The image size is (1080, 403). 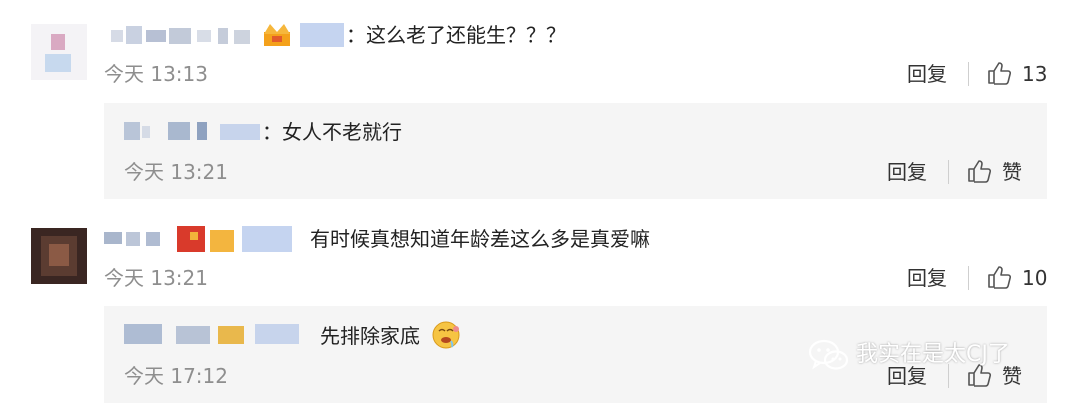 I want to click on reply-time: 今天 17:12, so click(x=176, y=376).